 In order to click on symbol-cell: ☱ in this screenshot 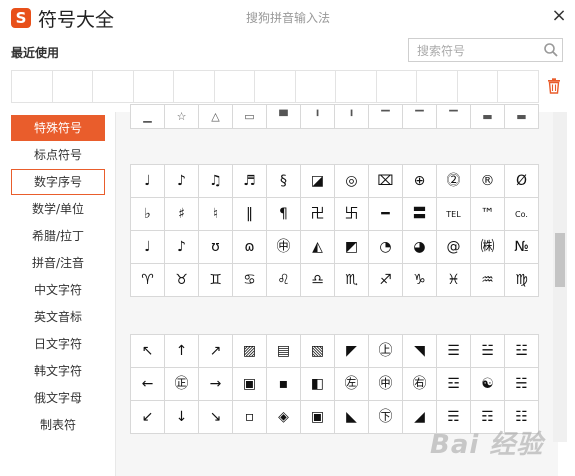, I will do `click(488, 351)`.